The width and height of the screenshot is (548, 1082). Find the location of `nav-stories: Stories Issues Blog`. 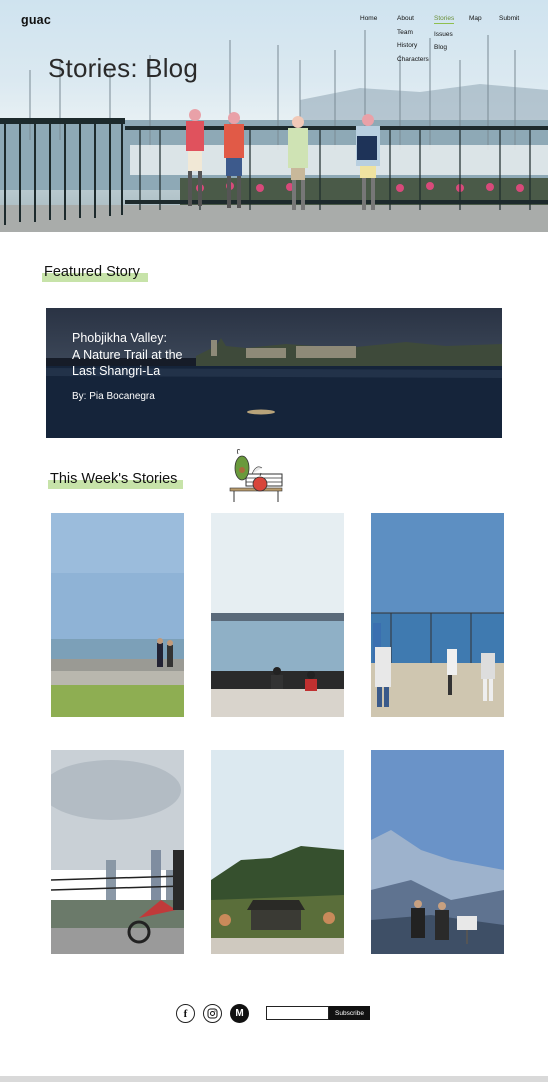

nav-stories: Stories Issues Blog is located at coordinates (444, 33).